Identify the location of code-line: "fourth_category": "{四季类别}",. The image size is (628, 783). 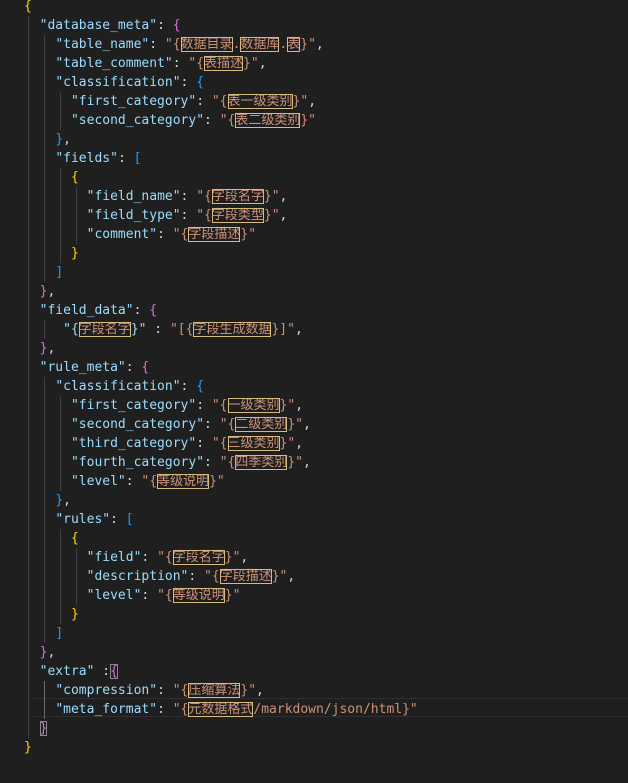
(167, 462).